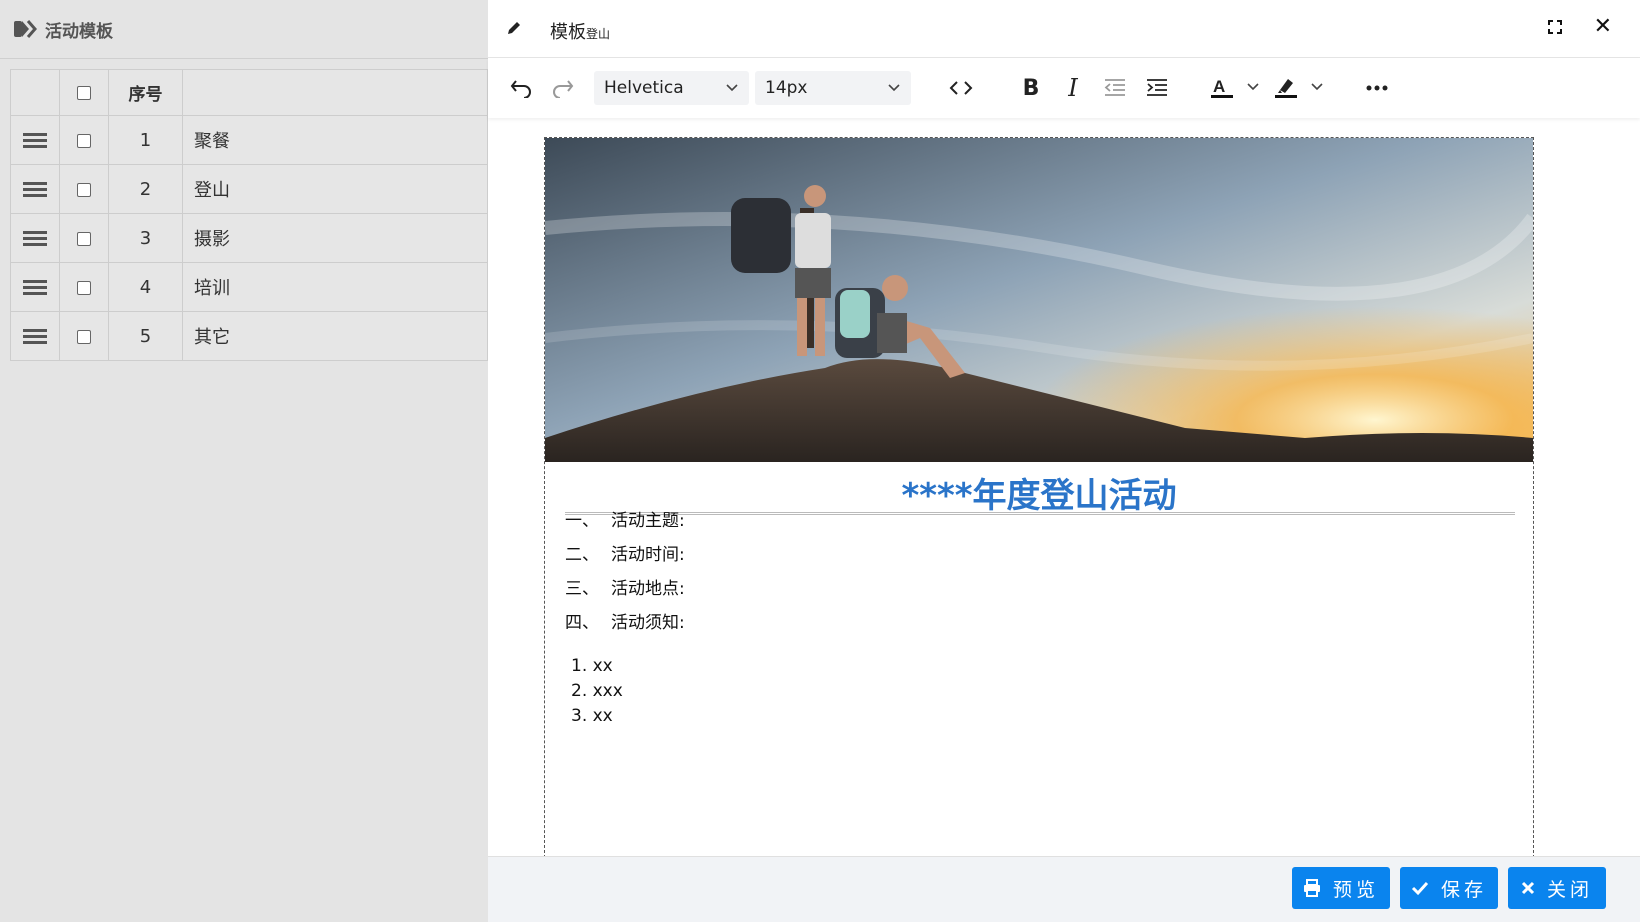 The image size is (1640, 922). Describe the element at coordinates (1157, 88) in the screenshot. I see `indent-icon` at that location.